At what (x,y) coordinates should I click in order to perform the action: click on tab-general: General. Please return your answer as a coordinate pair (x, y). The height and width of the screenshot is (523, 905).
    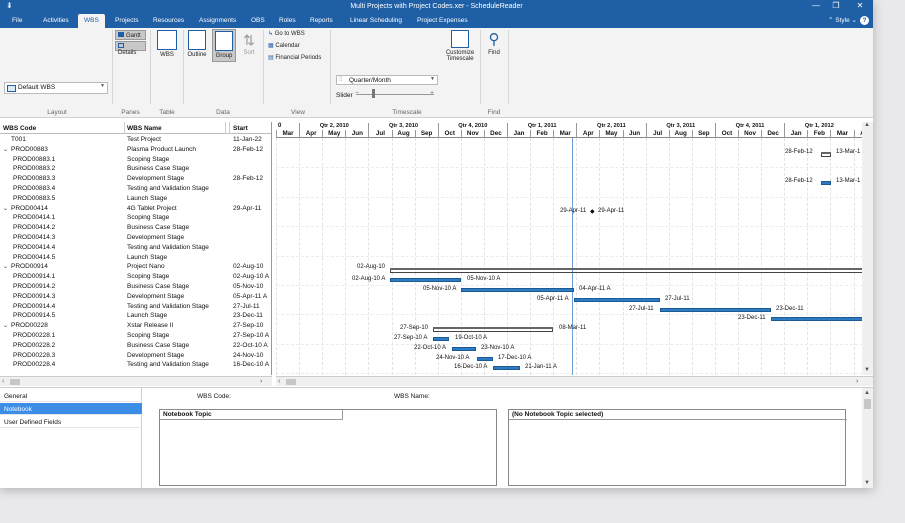
    Looking at the image, I should click on (71, 396).